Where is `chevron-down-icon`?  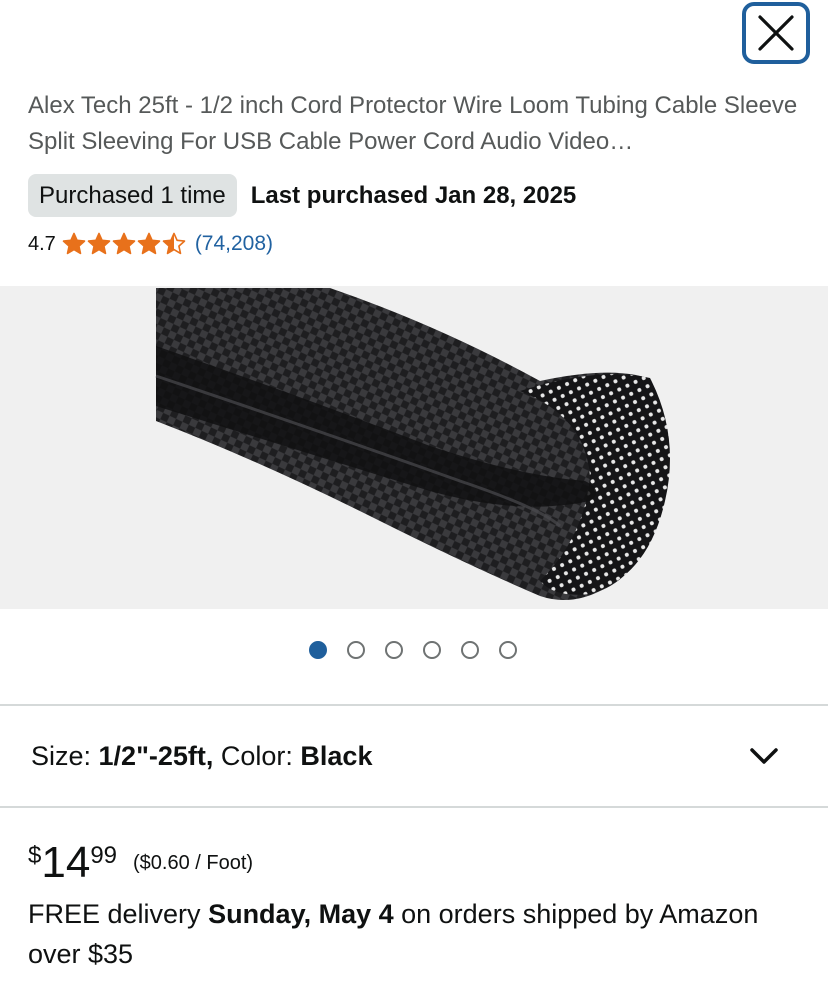
chevron-down-icon is located at coordinates (764, 756).